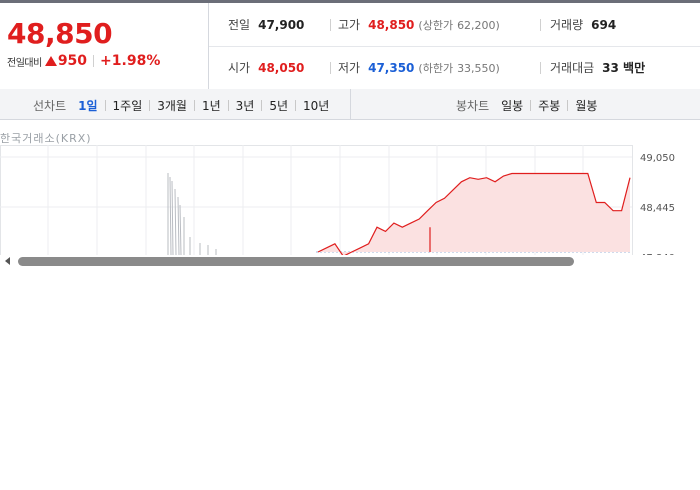 Image resolution: width=700 pixels, height=490 pixels. What do you see at coordinates (549, 105) in the screenshot?
I see `candle-period-1: 주봉` at bounding box center [549, 105].